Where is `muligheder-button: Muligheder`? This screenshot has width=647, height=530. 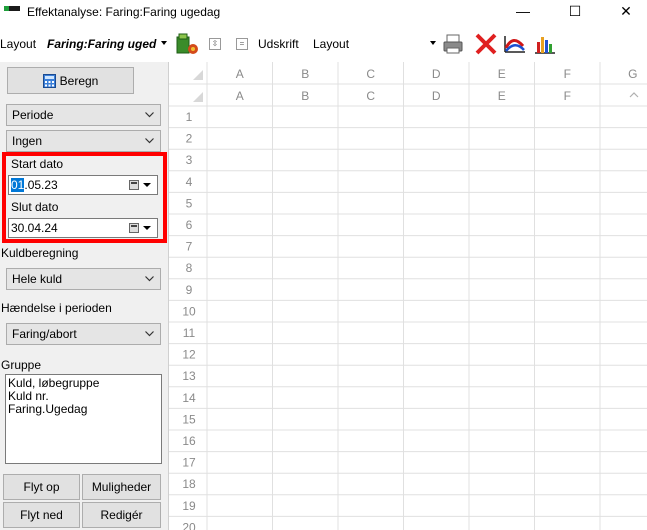 muligheder-button: Muligheder is located at coordinates (121, 487).